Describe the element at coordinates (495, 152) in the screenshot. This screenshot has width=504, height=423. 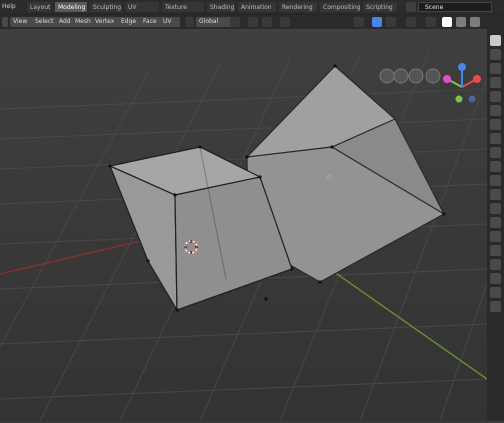
I see `modifier-icon` at that location.